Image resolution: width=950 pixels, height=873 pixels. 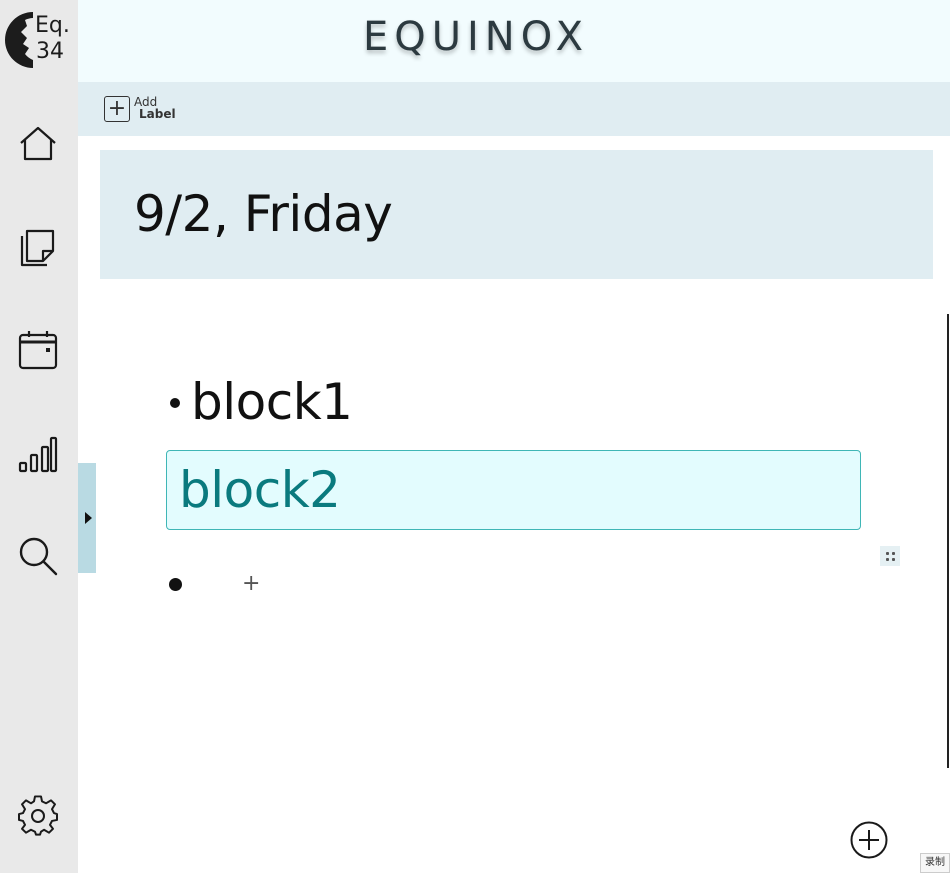 I want to click on sidebar-item-calendar, so click(x=38, y=350).